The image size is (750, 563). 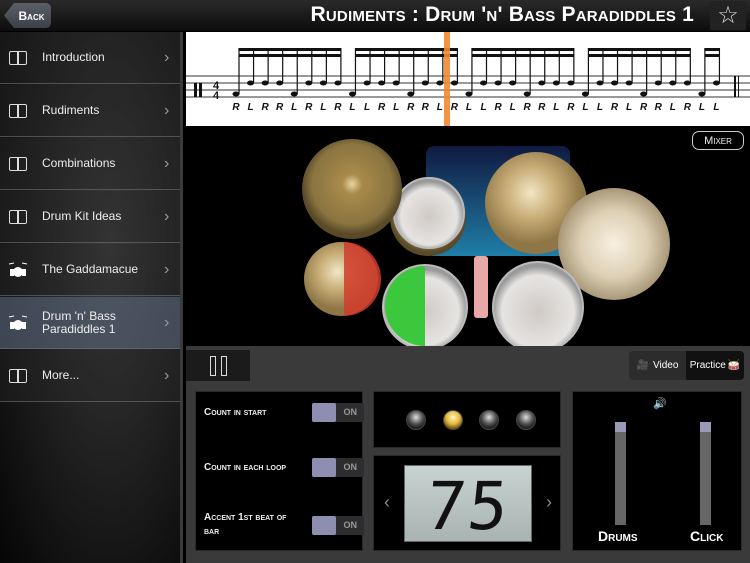 I want to click on drums-volume-slider, so click(x=620, y=473).